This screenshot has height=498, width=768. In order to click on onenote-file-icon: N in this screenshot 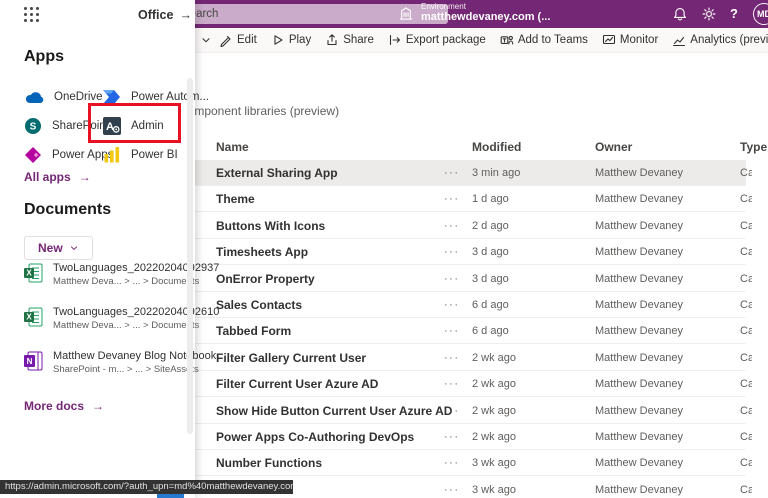, I will do `click(33, 364)`.